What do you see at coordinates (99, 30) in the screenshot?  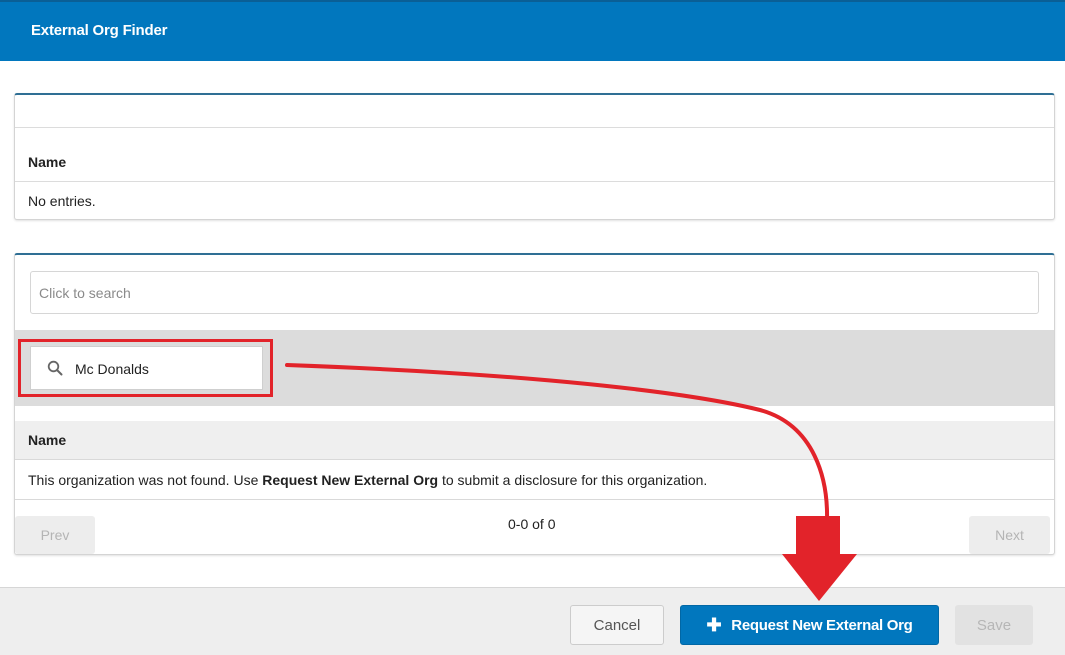 I see `dialog-title: External Org Finder` at bounding box center [99, 30].